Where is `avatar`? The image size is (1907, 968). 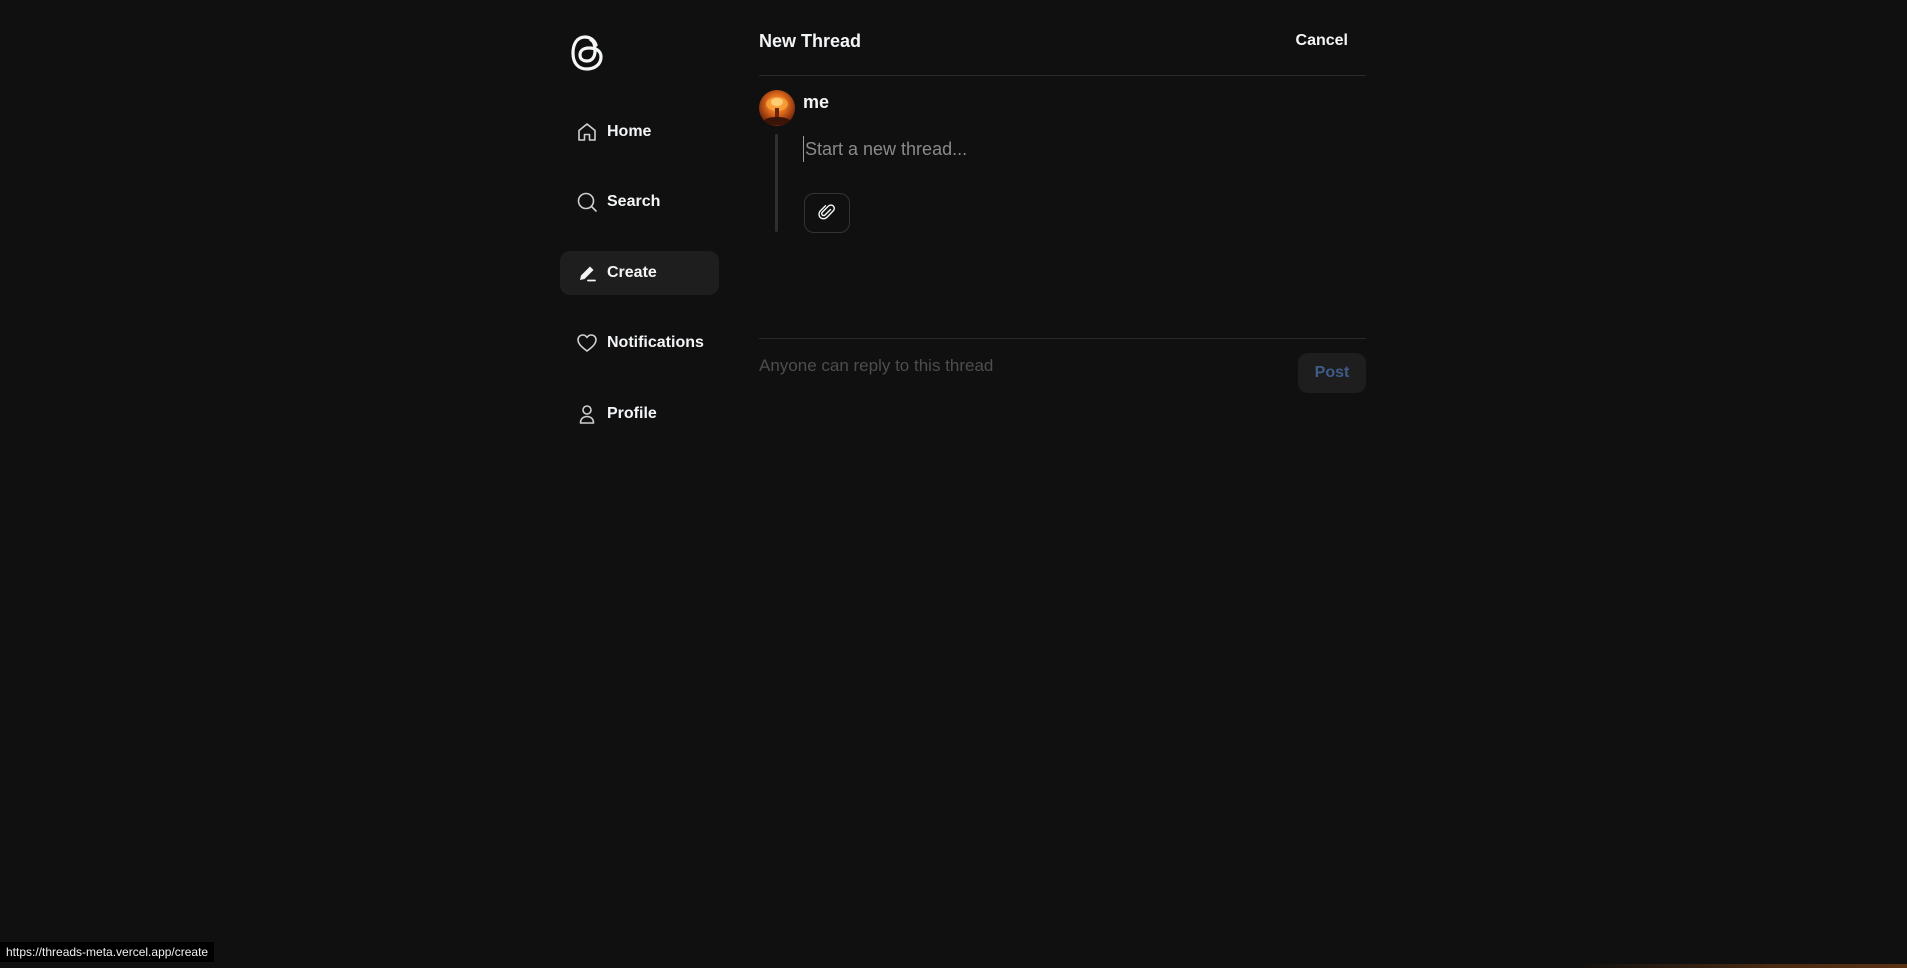 avatar is located at coordinates (777, 108).